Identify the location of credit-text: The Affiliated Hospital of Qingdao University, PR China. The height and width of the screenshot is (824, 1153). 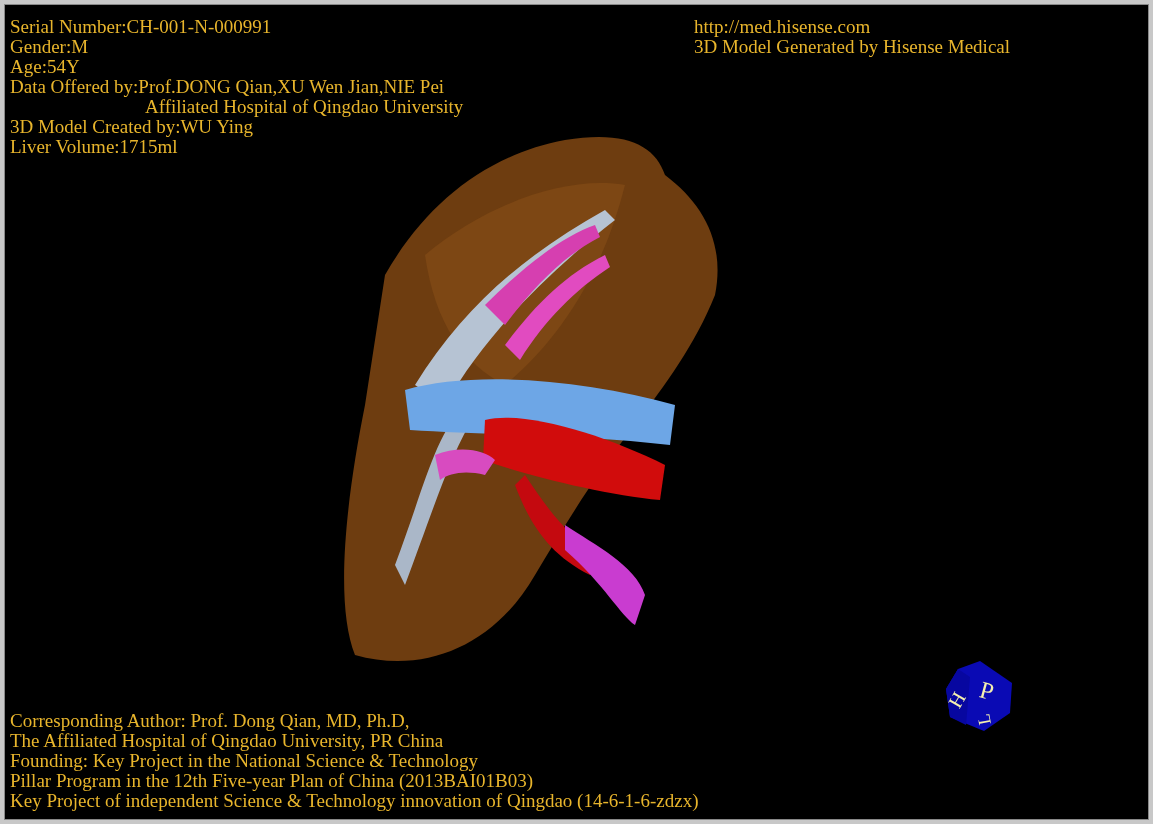
(227, 741).